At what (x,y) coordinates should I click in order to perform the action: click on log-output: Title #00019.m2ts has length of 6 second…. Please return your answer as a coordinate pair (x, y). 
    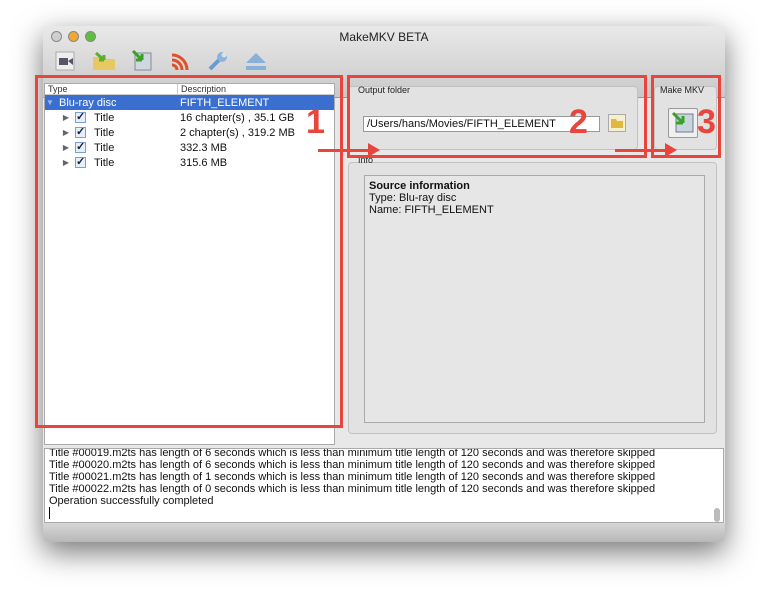
    Looking at the image, I should click on (384, 485).